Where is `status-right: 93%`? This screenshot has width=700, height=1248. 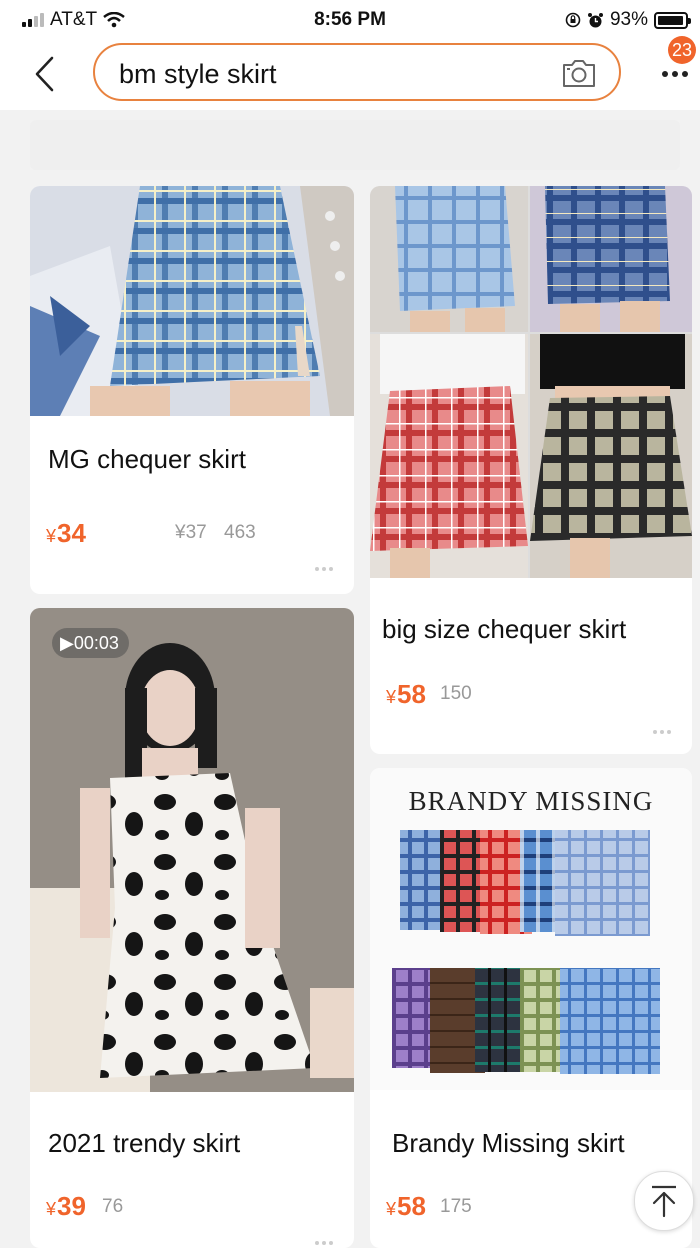 status-right: 93% is located at coordinates (628, 20).